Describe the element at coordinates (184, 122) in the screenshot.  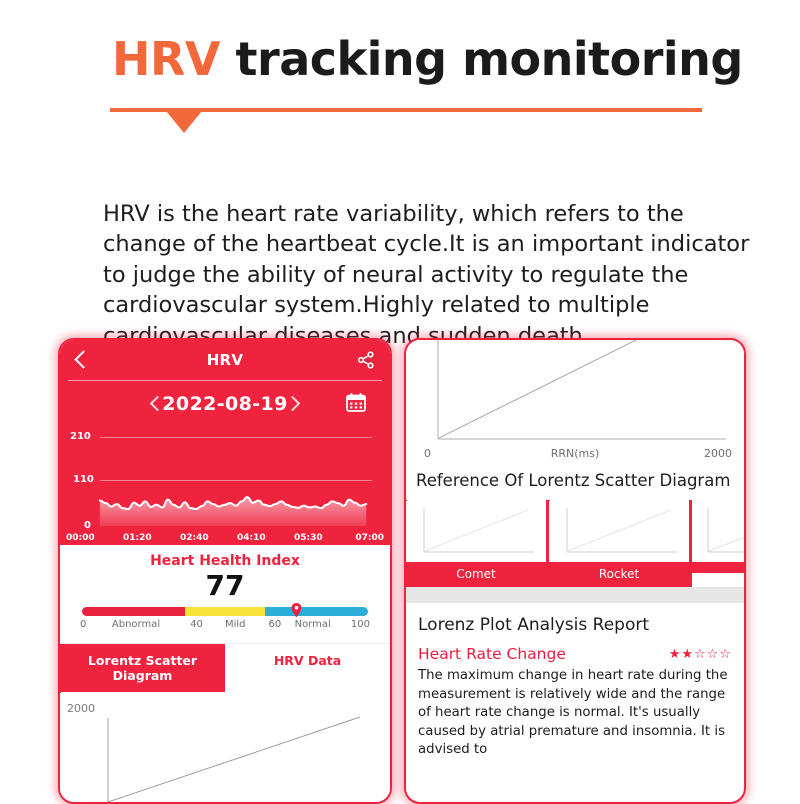
I see `triangle-marker-icon` at that location.